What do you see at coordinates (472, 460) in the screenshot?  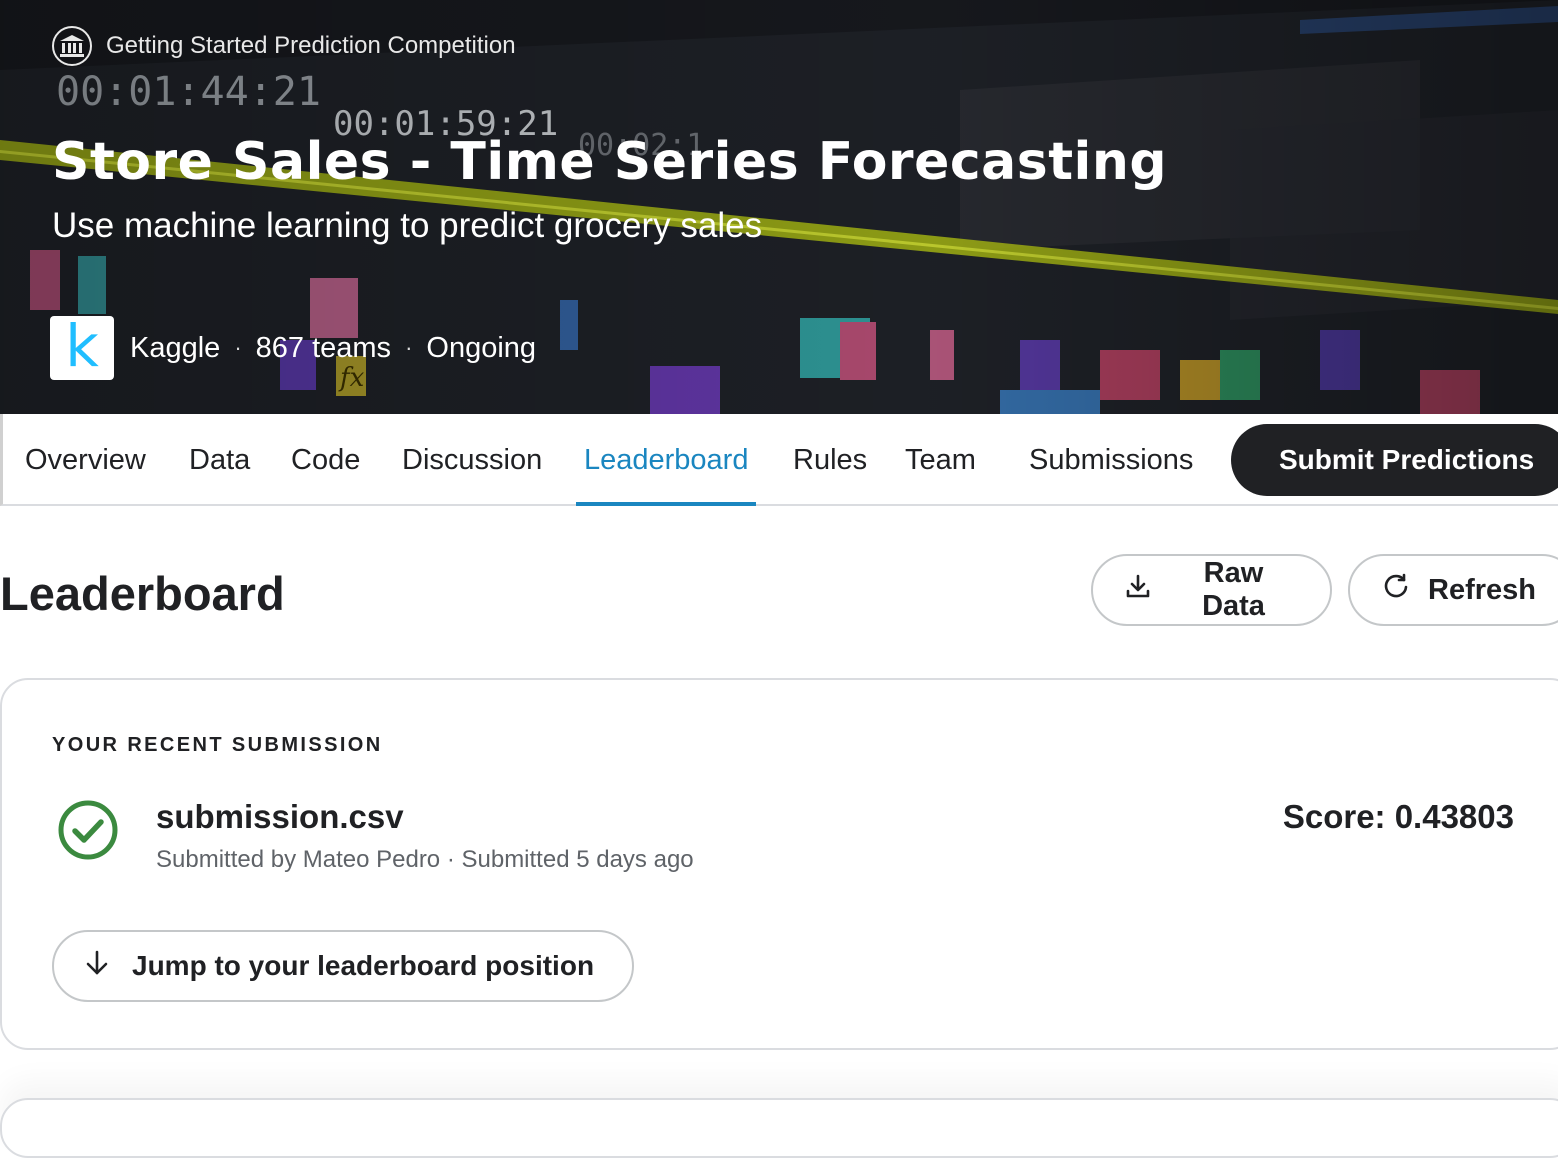 I see `tab-discussion: Discussion` at bounding box center [472, 460].